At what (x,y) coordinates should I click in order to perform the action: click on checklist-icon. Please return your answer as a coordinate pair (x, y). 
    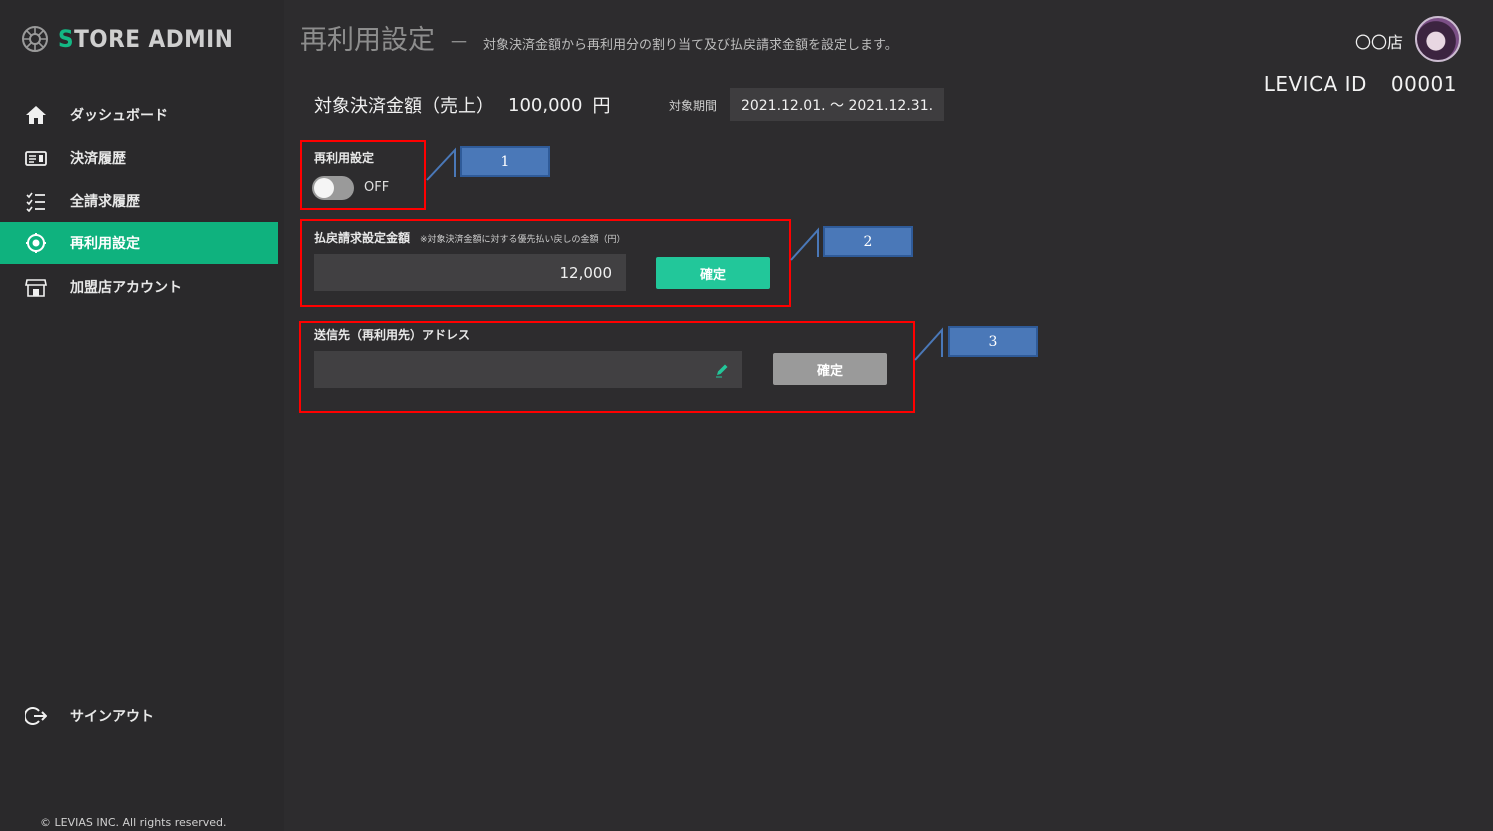
    Looking at the image, I should click on (36, 201).